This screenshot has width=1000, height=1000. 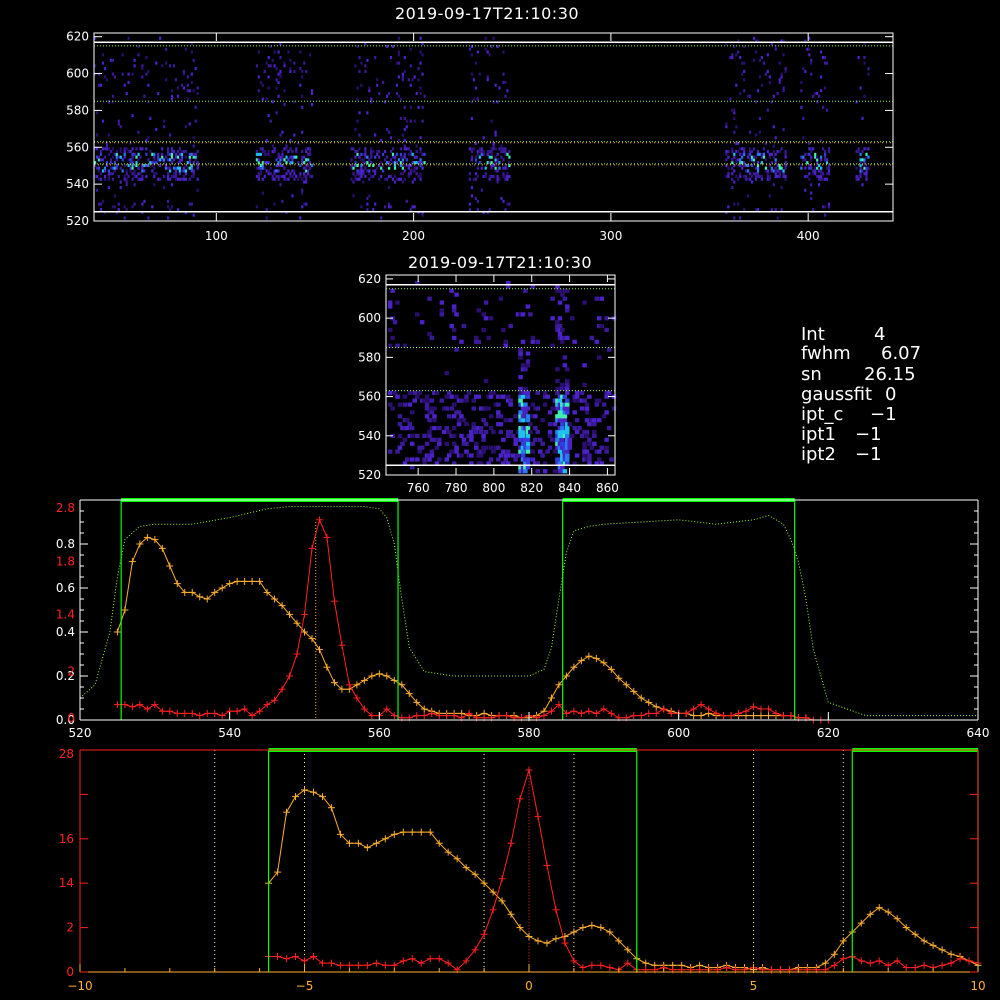 What do you see at coordinates (65, 544) in the screenshot?
I see `y-tick-label: 0.8` at bounding box center [65, 544].